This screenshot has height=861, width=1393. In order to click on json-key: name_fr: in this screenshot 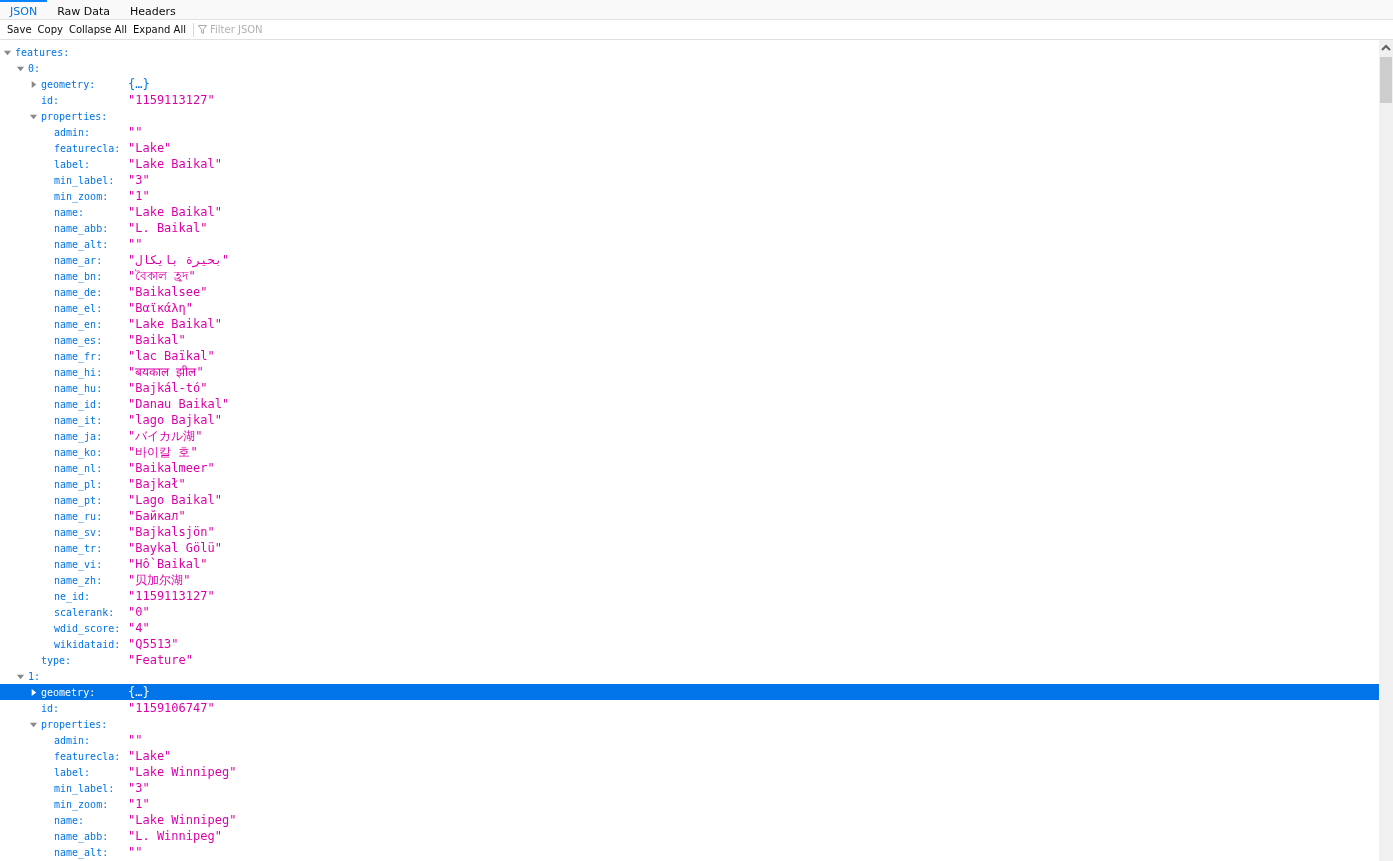, I will do `click(78, 356)`.